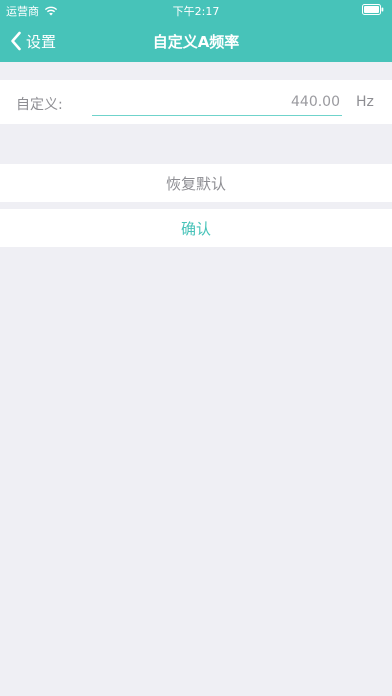 This screenshot has width=392, height=696. I want to click on reset-default-button: 恢复默认, so click(196, 183).